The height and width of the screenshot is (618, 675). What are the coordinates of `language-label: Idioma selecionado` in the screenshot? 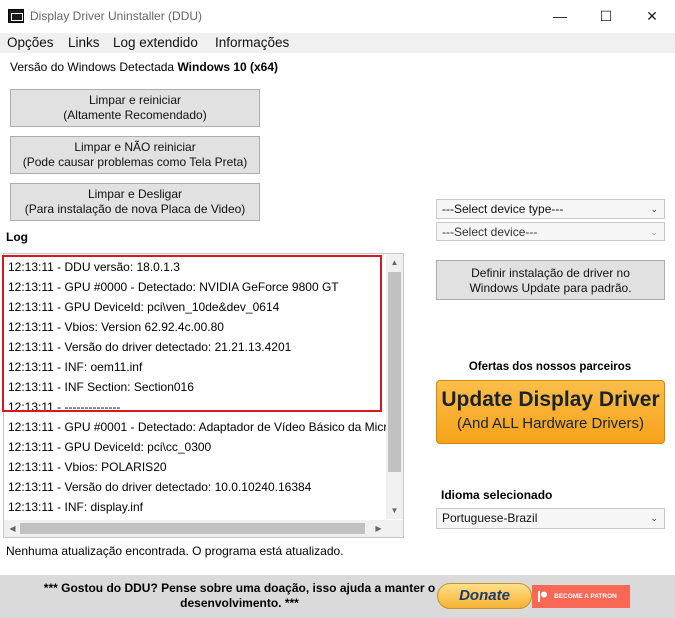 It's located at (497, 495).